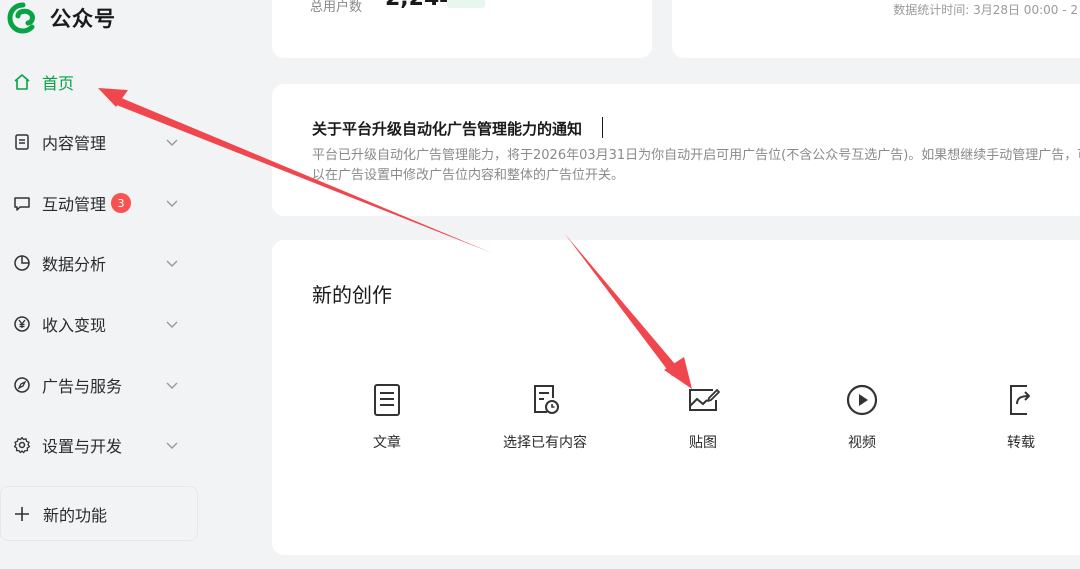 The image size is (1080, 569). I want to click on tool-label: 视频, so click(862, 443).